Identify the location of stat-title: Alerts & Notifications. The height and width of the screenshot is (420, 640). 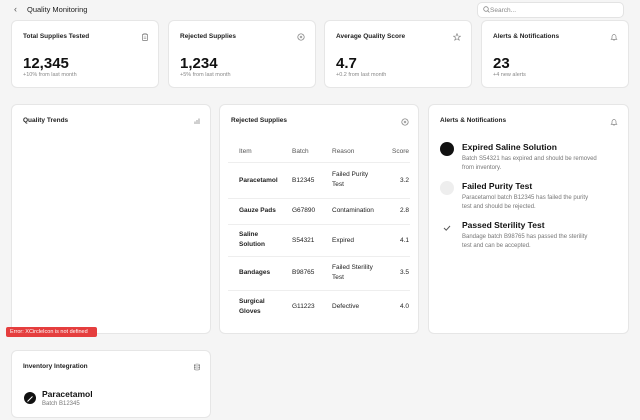
(526, 36).